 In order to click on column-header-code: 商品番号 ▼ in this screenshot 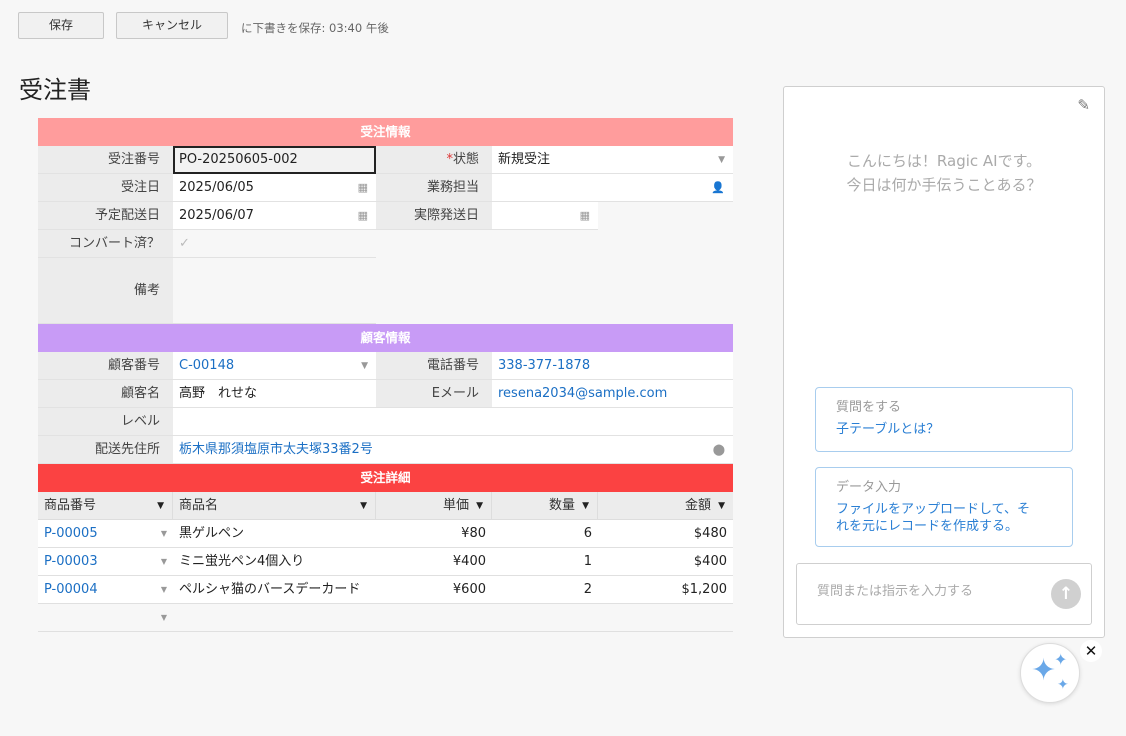, I will do `click(105, 505)`.